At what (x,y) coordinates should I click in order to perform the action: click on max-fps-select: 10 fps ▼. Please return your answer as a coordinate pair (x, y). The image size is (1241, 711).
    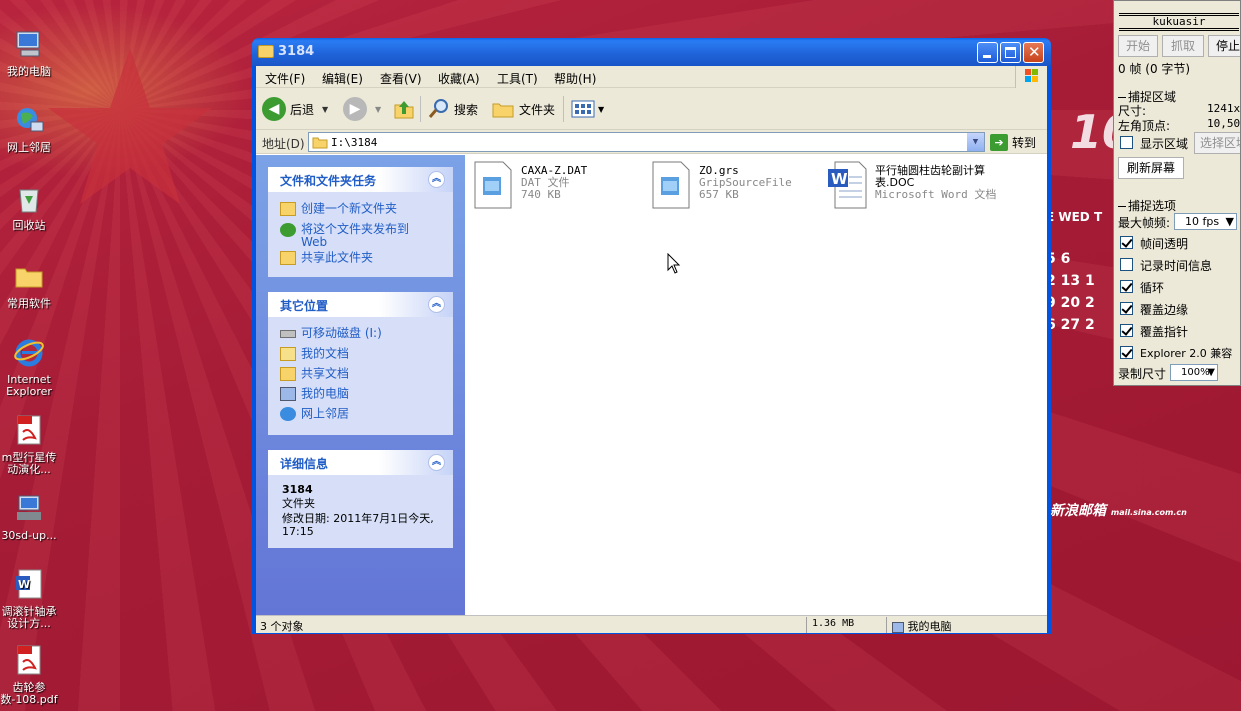
    Looking at the image, I should click on (1205, 221).